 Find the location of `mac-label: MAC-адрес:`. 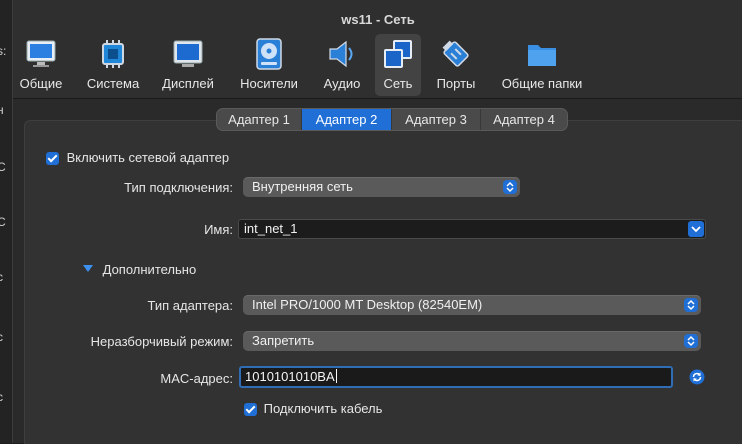

mac-label: MAC-адрес: is located at coordinates (196, 378).